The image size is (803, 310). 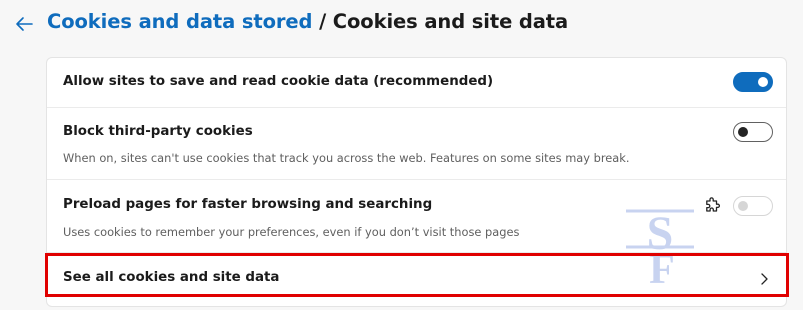 What do you see at coordinates (753, 206) in the screenshot?
I see `preload-pages-toggle` at bounding box center [753, 206].